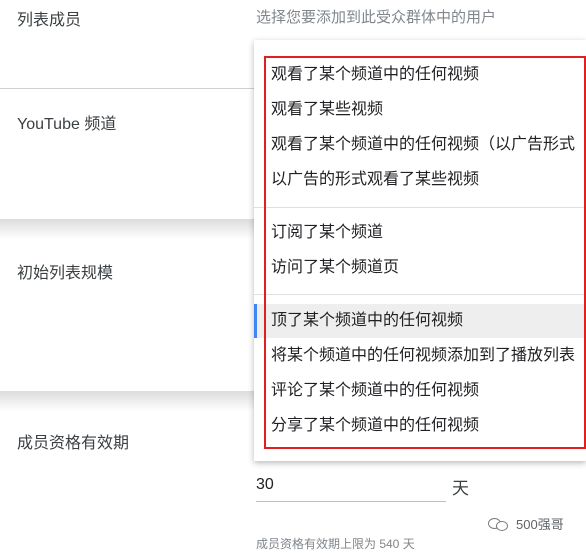  What do you see at coordinates (420, 268) in the screenshot?
I see `menu-item-visited-channel-page: 访问了某个频道页` at bounding box center [420, 268].